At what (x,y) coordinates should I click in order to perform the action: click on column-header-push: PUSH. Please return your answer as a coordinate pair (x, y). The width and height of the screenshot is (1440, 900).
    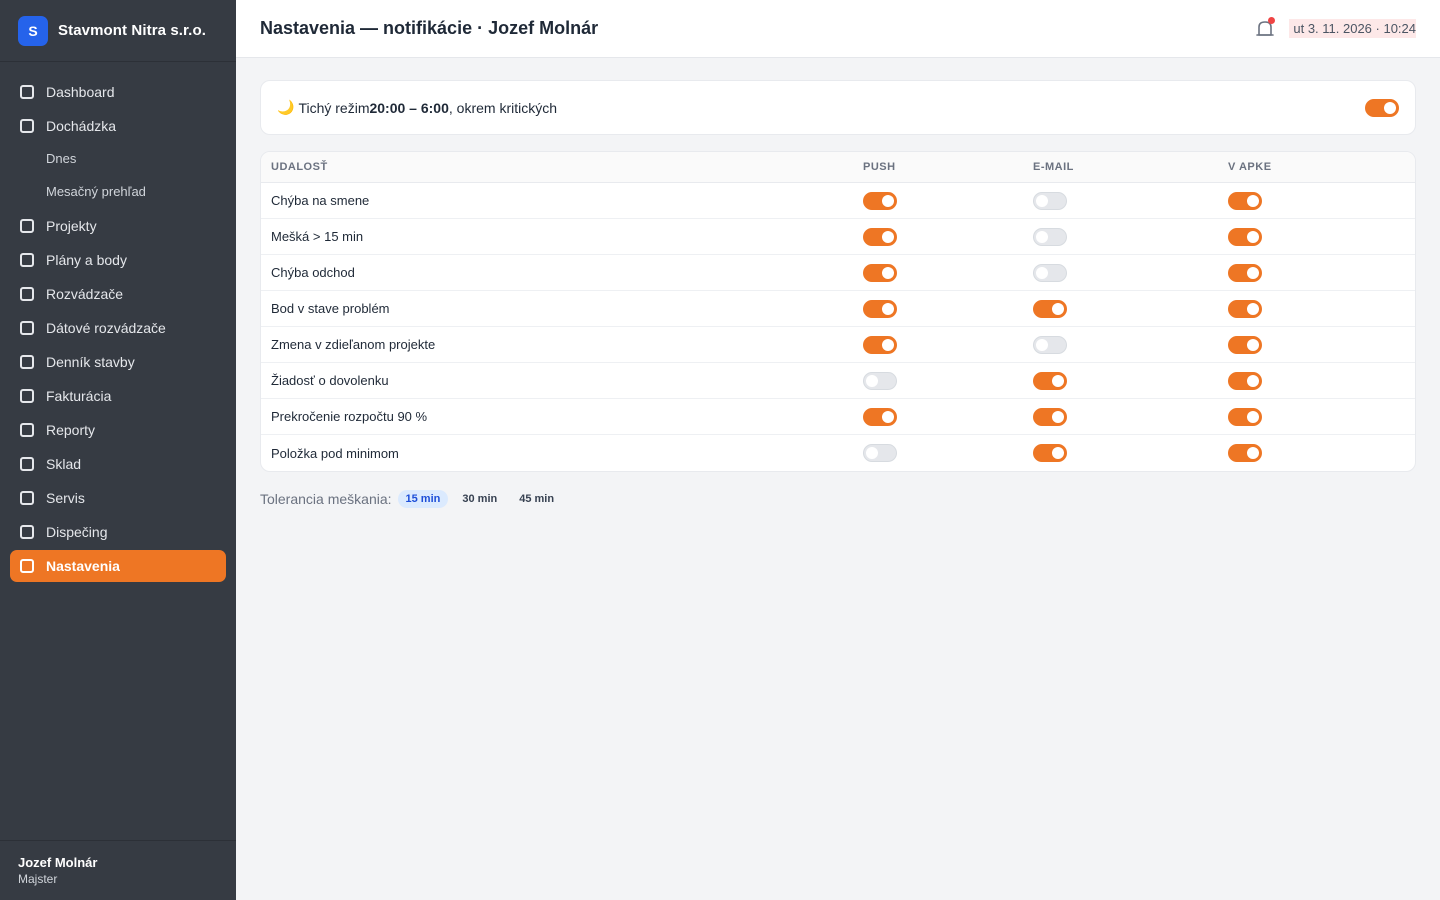
    Looking at the image, I should click on (879, 167).